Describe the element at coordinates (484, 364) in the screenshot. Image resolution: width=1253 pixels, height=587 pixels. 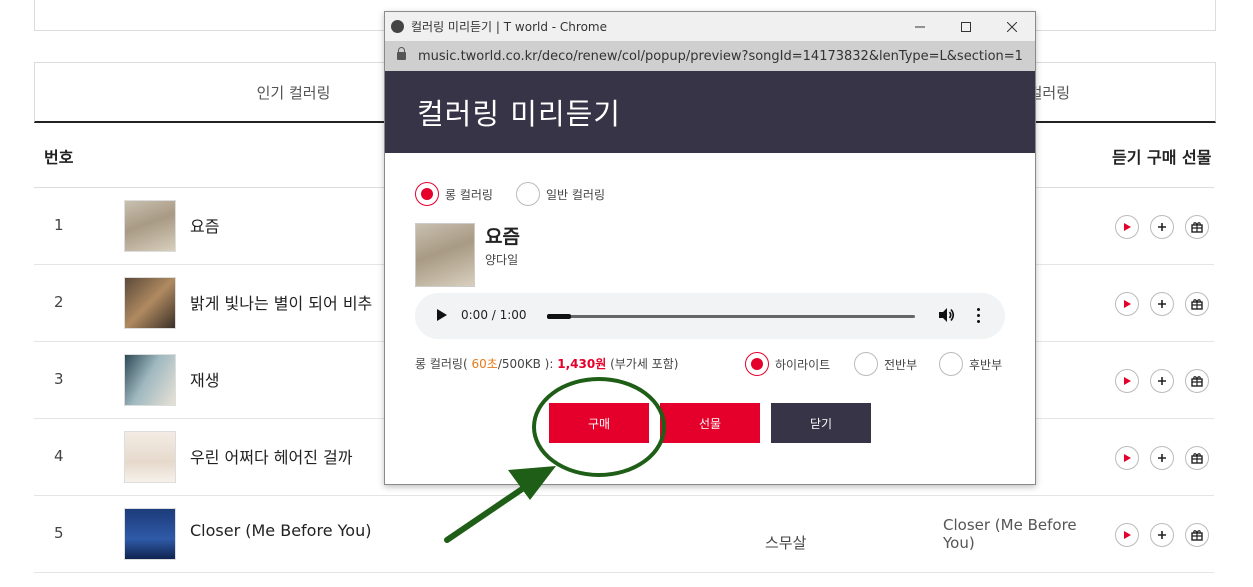
I see `price-duration: 60초` at that location.